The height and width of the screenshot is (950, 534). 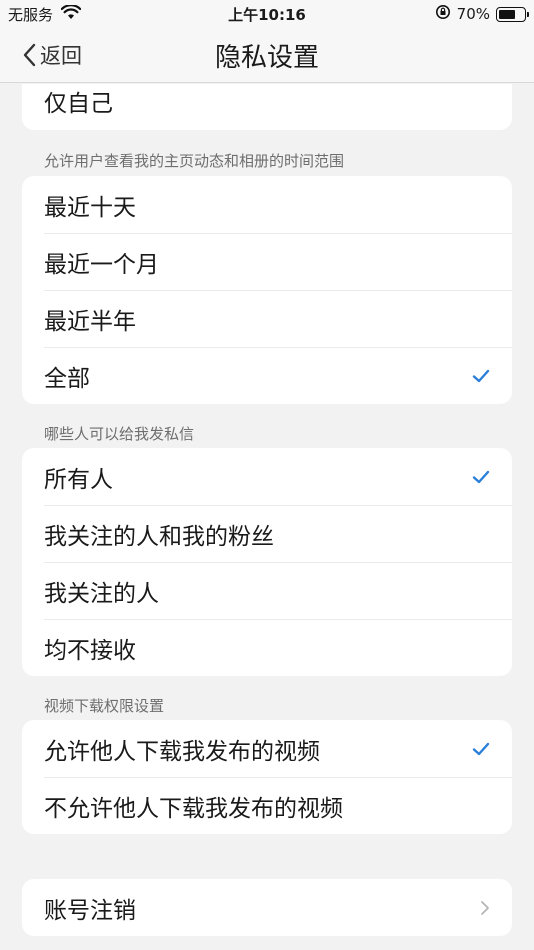 I want to click on chevron-right-icon, so click(x=485, y=907).